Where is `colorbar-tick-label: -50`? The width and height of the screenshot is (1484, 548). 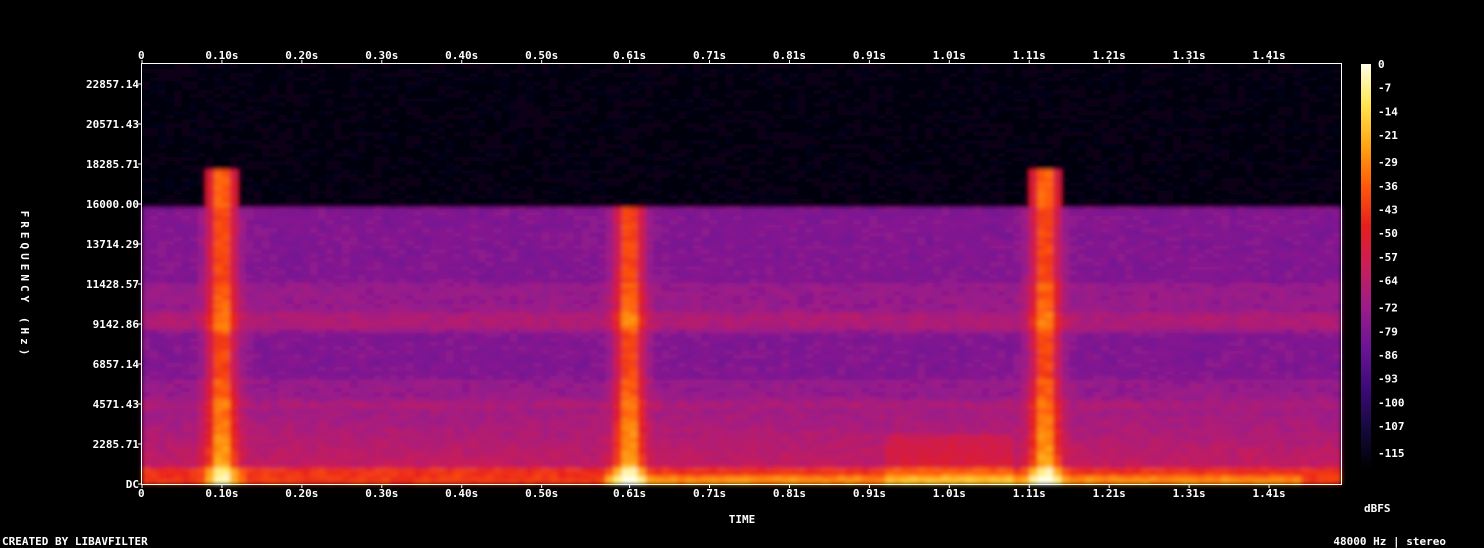
colorbar-tick-label: -50 is located at coordinates (1388, 233).